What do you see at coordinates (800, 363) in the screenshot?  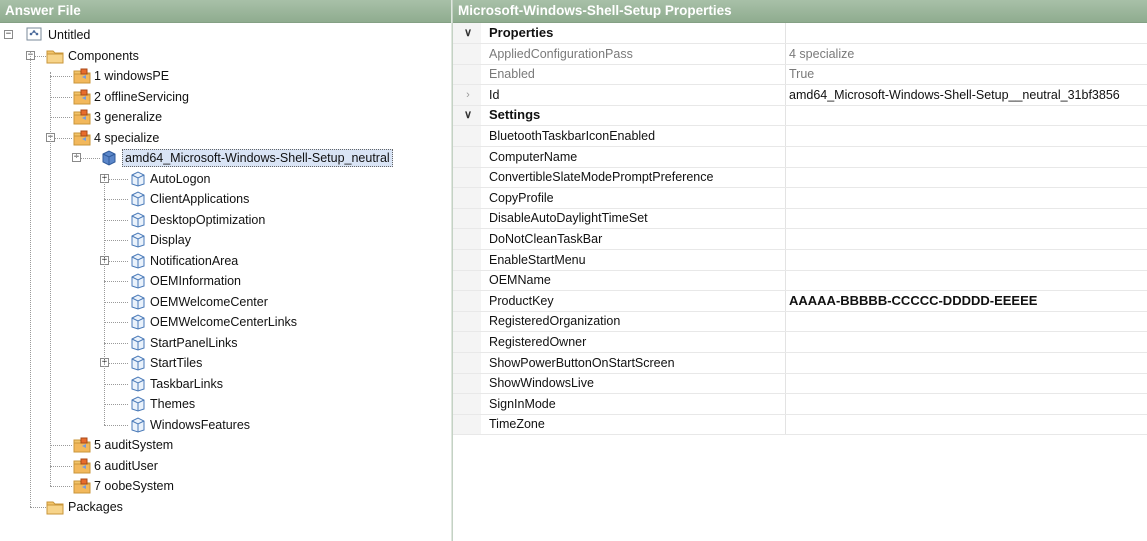 I see `property-row-showpowerbuttononstartscreen: ShowPowerButtonOnStartScreen` at bounding box center [800, 363].